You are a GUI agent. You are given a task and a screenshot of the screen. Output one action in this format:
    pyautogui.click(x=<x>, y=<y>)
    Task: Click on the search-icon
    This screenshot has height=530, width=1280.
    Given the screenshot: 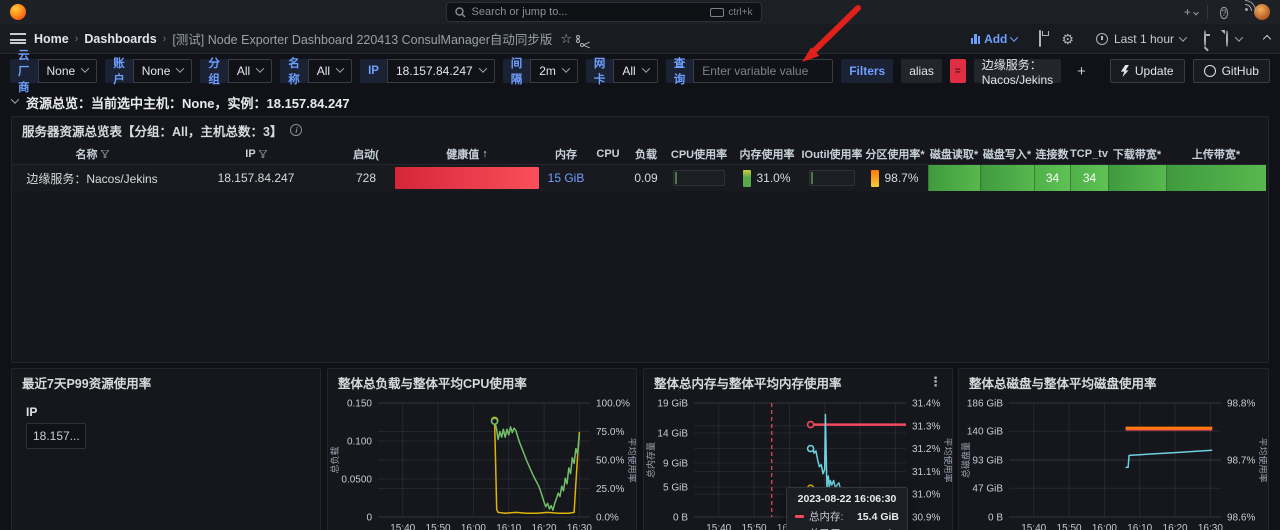 What is the action you would take?
    pyautogui.click(x=459, y=11)
    